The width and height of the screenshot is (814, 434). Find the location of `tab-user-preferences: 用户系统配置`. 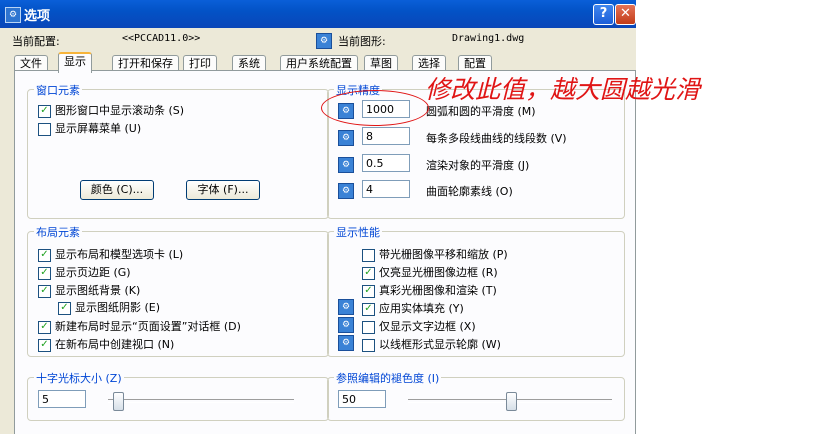

tab-user-preferences: 用户系统配置 is located at coordinates (319, 63).